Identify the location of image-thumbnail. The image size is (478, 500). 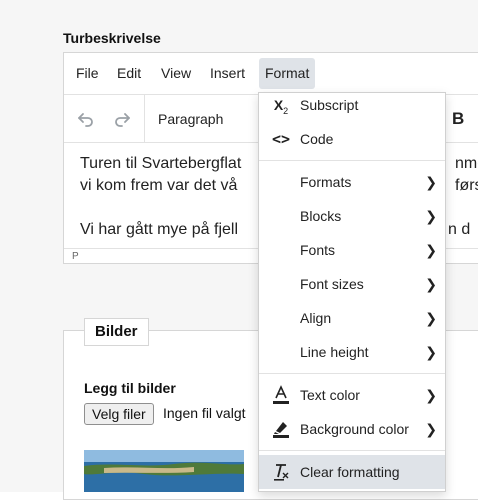
(164, 471).